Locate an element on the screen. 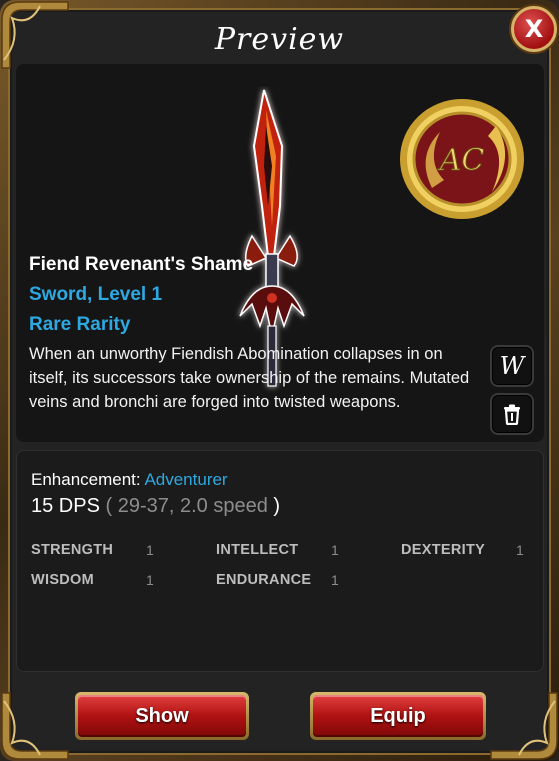 This screenshot has width=559, height=761. trash-icon is located at coordinates (512, 414).